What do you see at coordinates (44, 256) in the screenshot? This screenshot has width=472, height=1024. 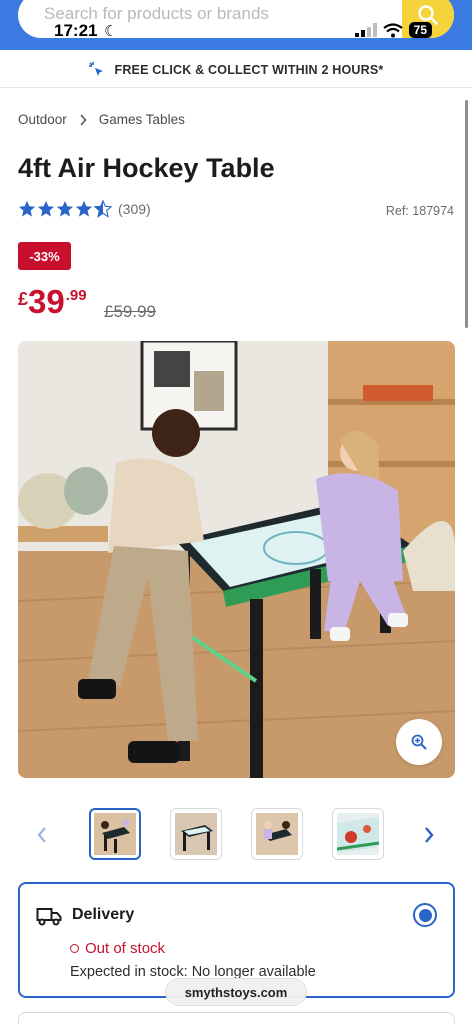 I see `discount-badge: -33%` at bounding box center [44, 256].